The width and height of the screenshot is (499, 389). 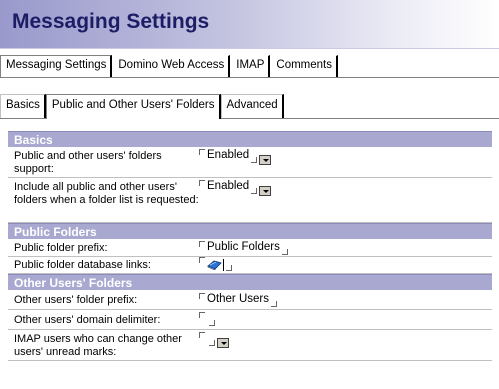 What do you see at coordinates (23, 106) in the screenshot?
I see `subtab-basics: Basics` at bounding box center [23, 106].